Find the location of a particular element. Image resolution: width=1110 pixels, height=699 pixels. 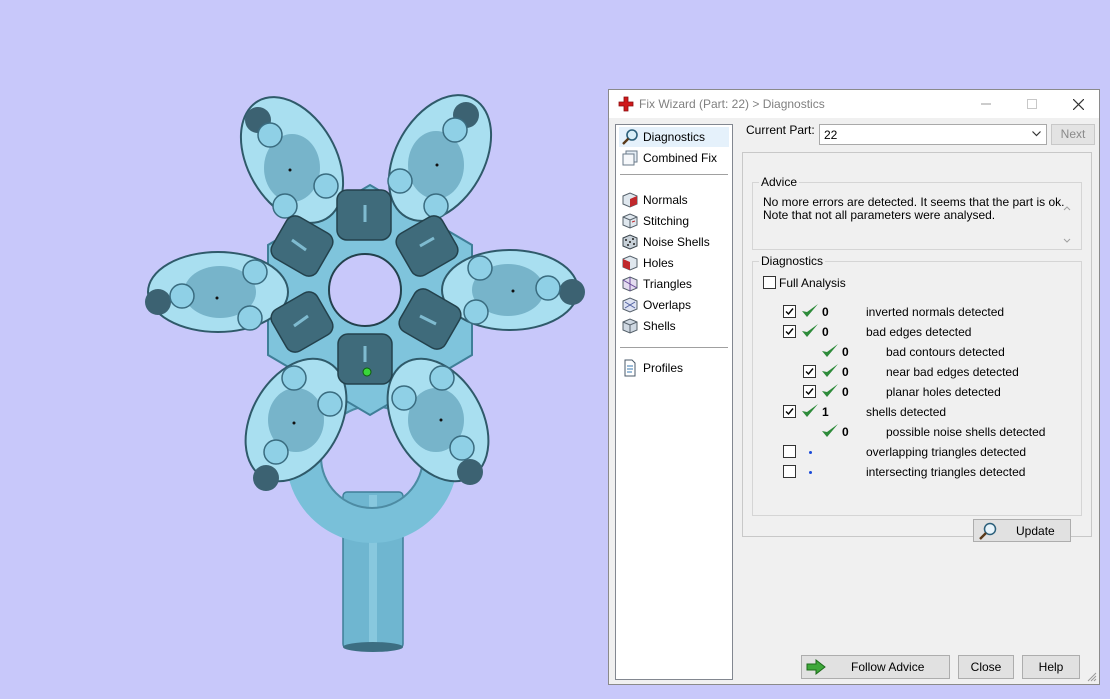

current-part-select: 22 is located at coordinates (933, 134).